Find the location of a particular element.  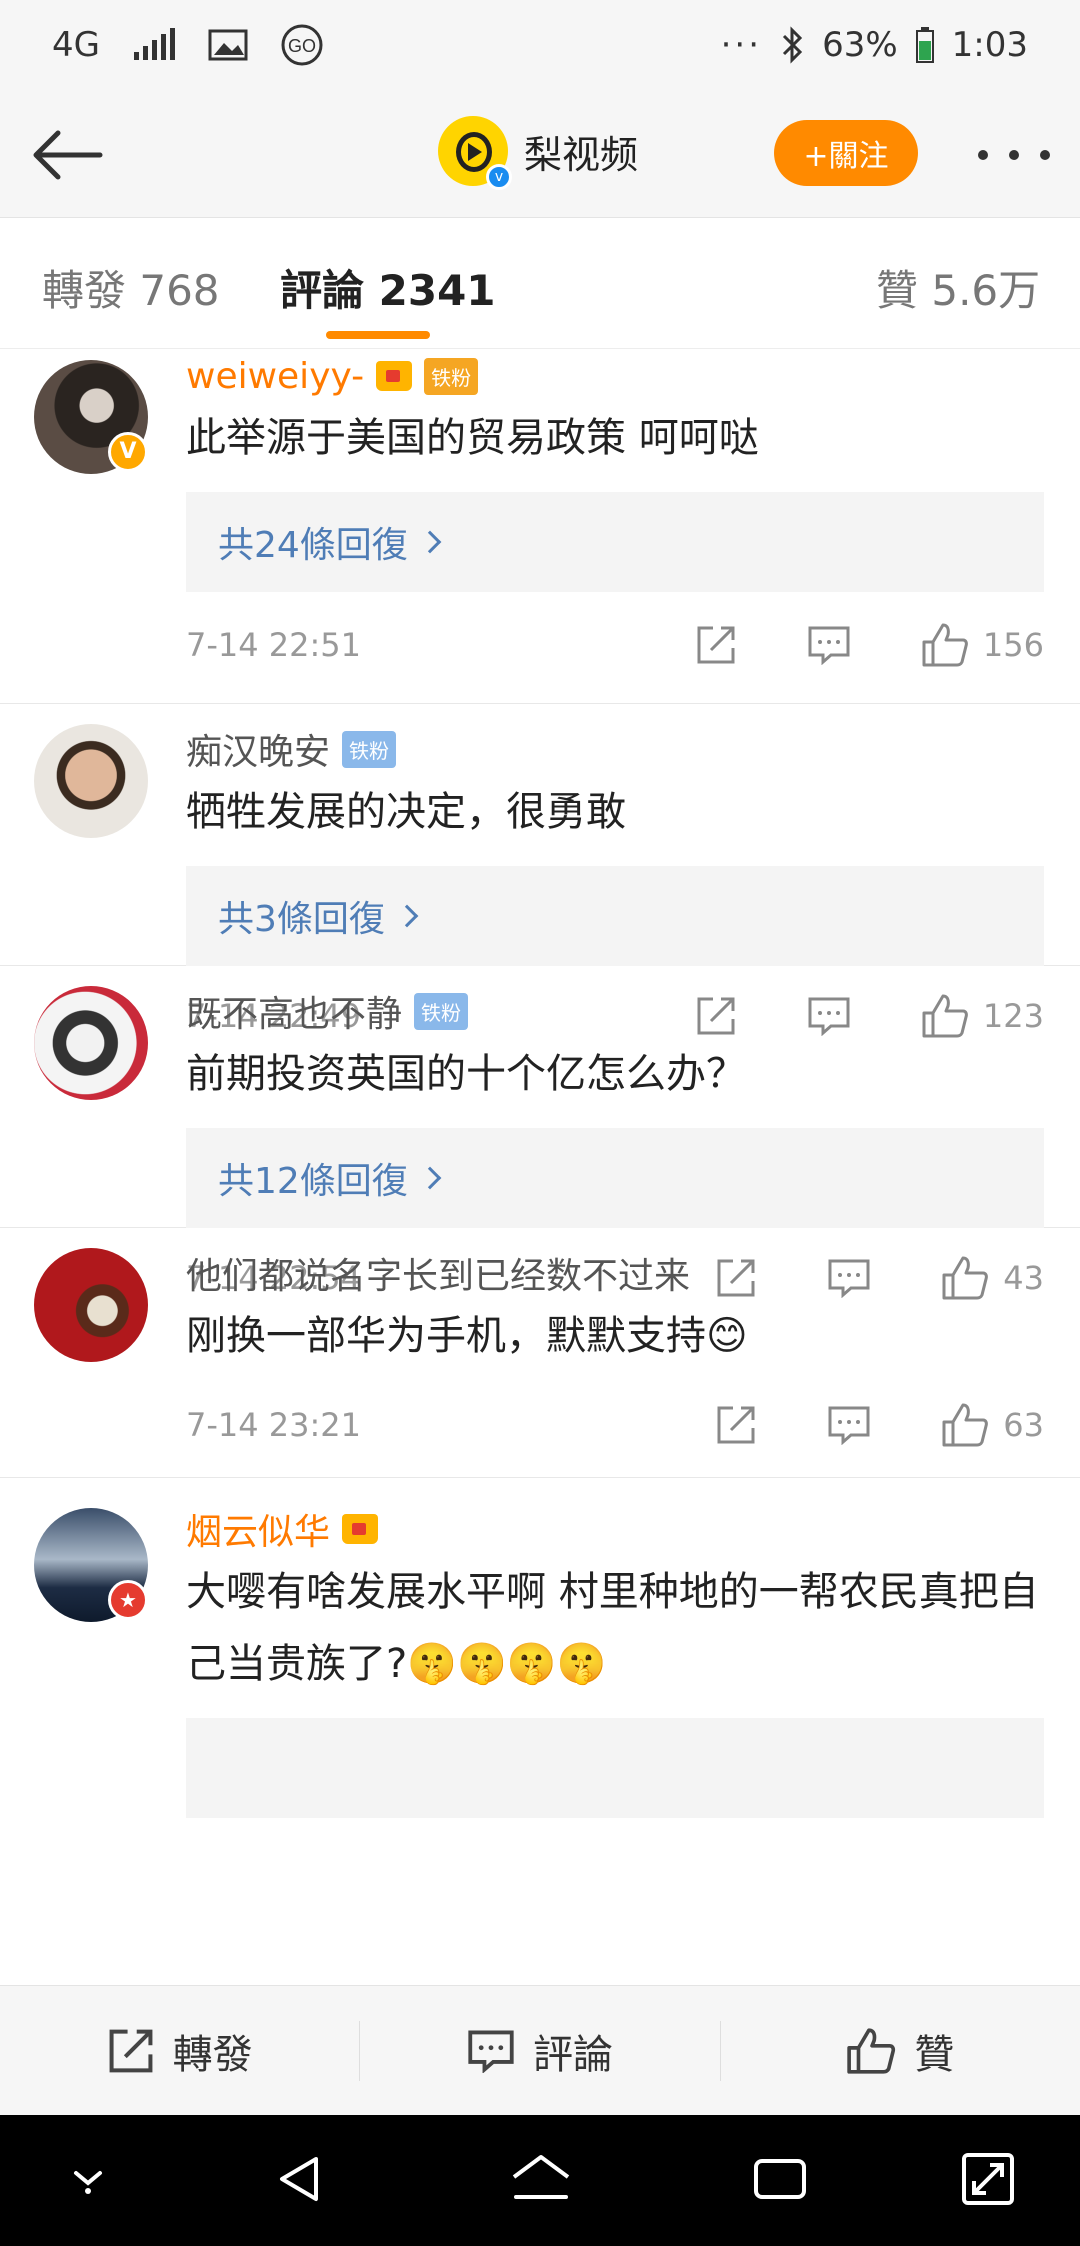

comment-button: 評論 is located at coordinates (539, 2050).